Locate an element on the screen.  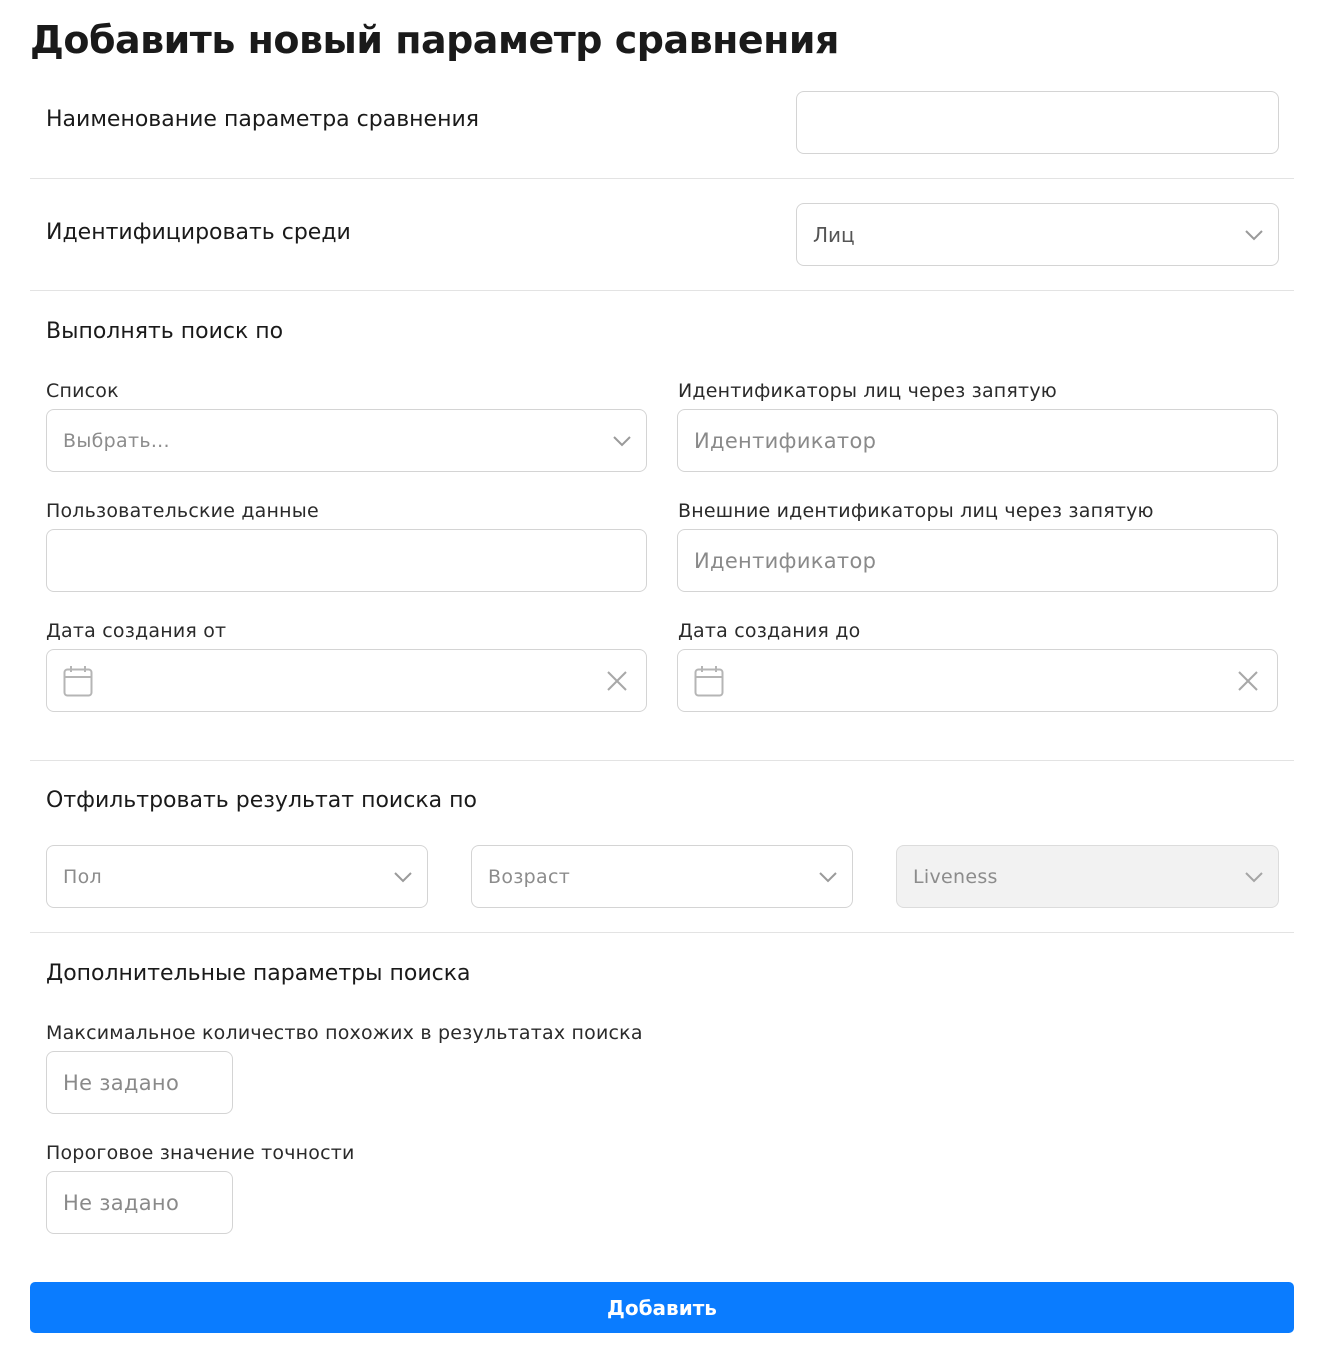
extra-section-title: Дополнительные параметры поиска is located at coordinates (258, 973).